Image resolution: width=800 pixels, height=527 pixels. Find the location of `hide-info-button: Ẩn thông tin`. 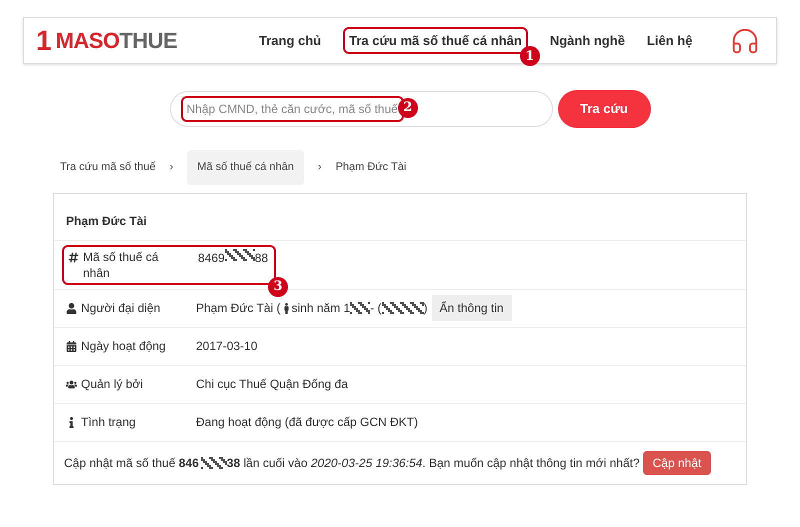

hide-info-button: Ẩn thông tin is located at coordinates (472, 308).